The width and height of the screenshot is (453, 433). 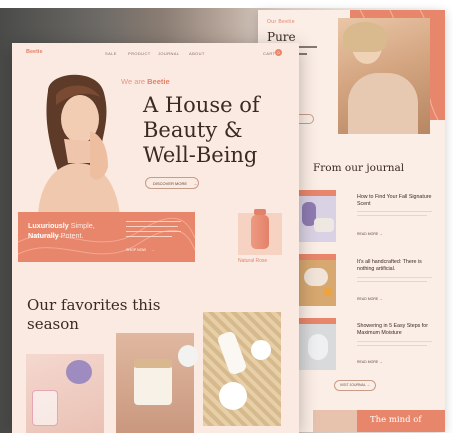 What do you see at coordinates (269, 53) in the screenshot?
I see `cart-link: CART` at bounding box center [269, 53].